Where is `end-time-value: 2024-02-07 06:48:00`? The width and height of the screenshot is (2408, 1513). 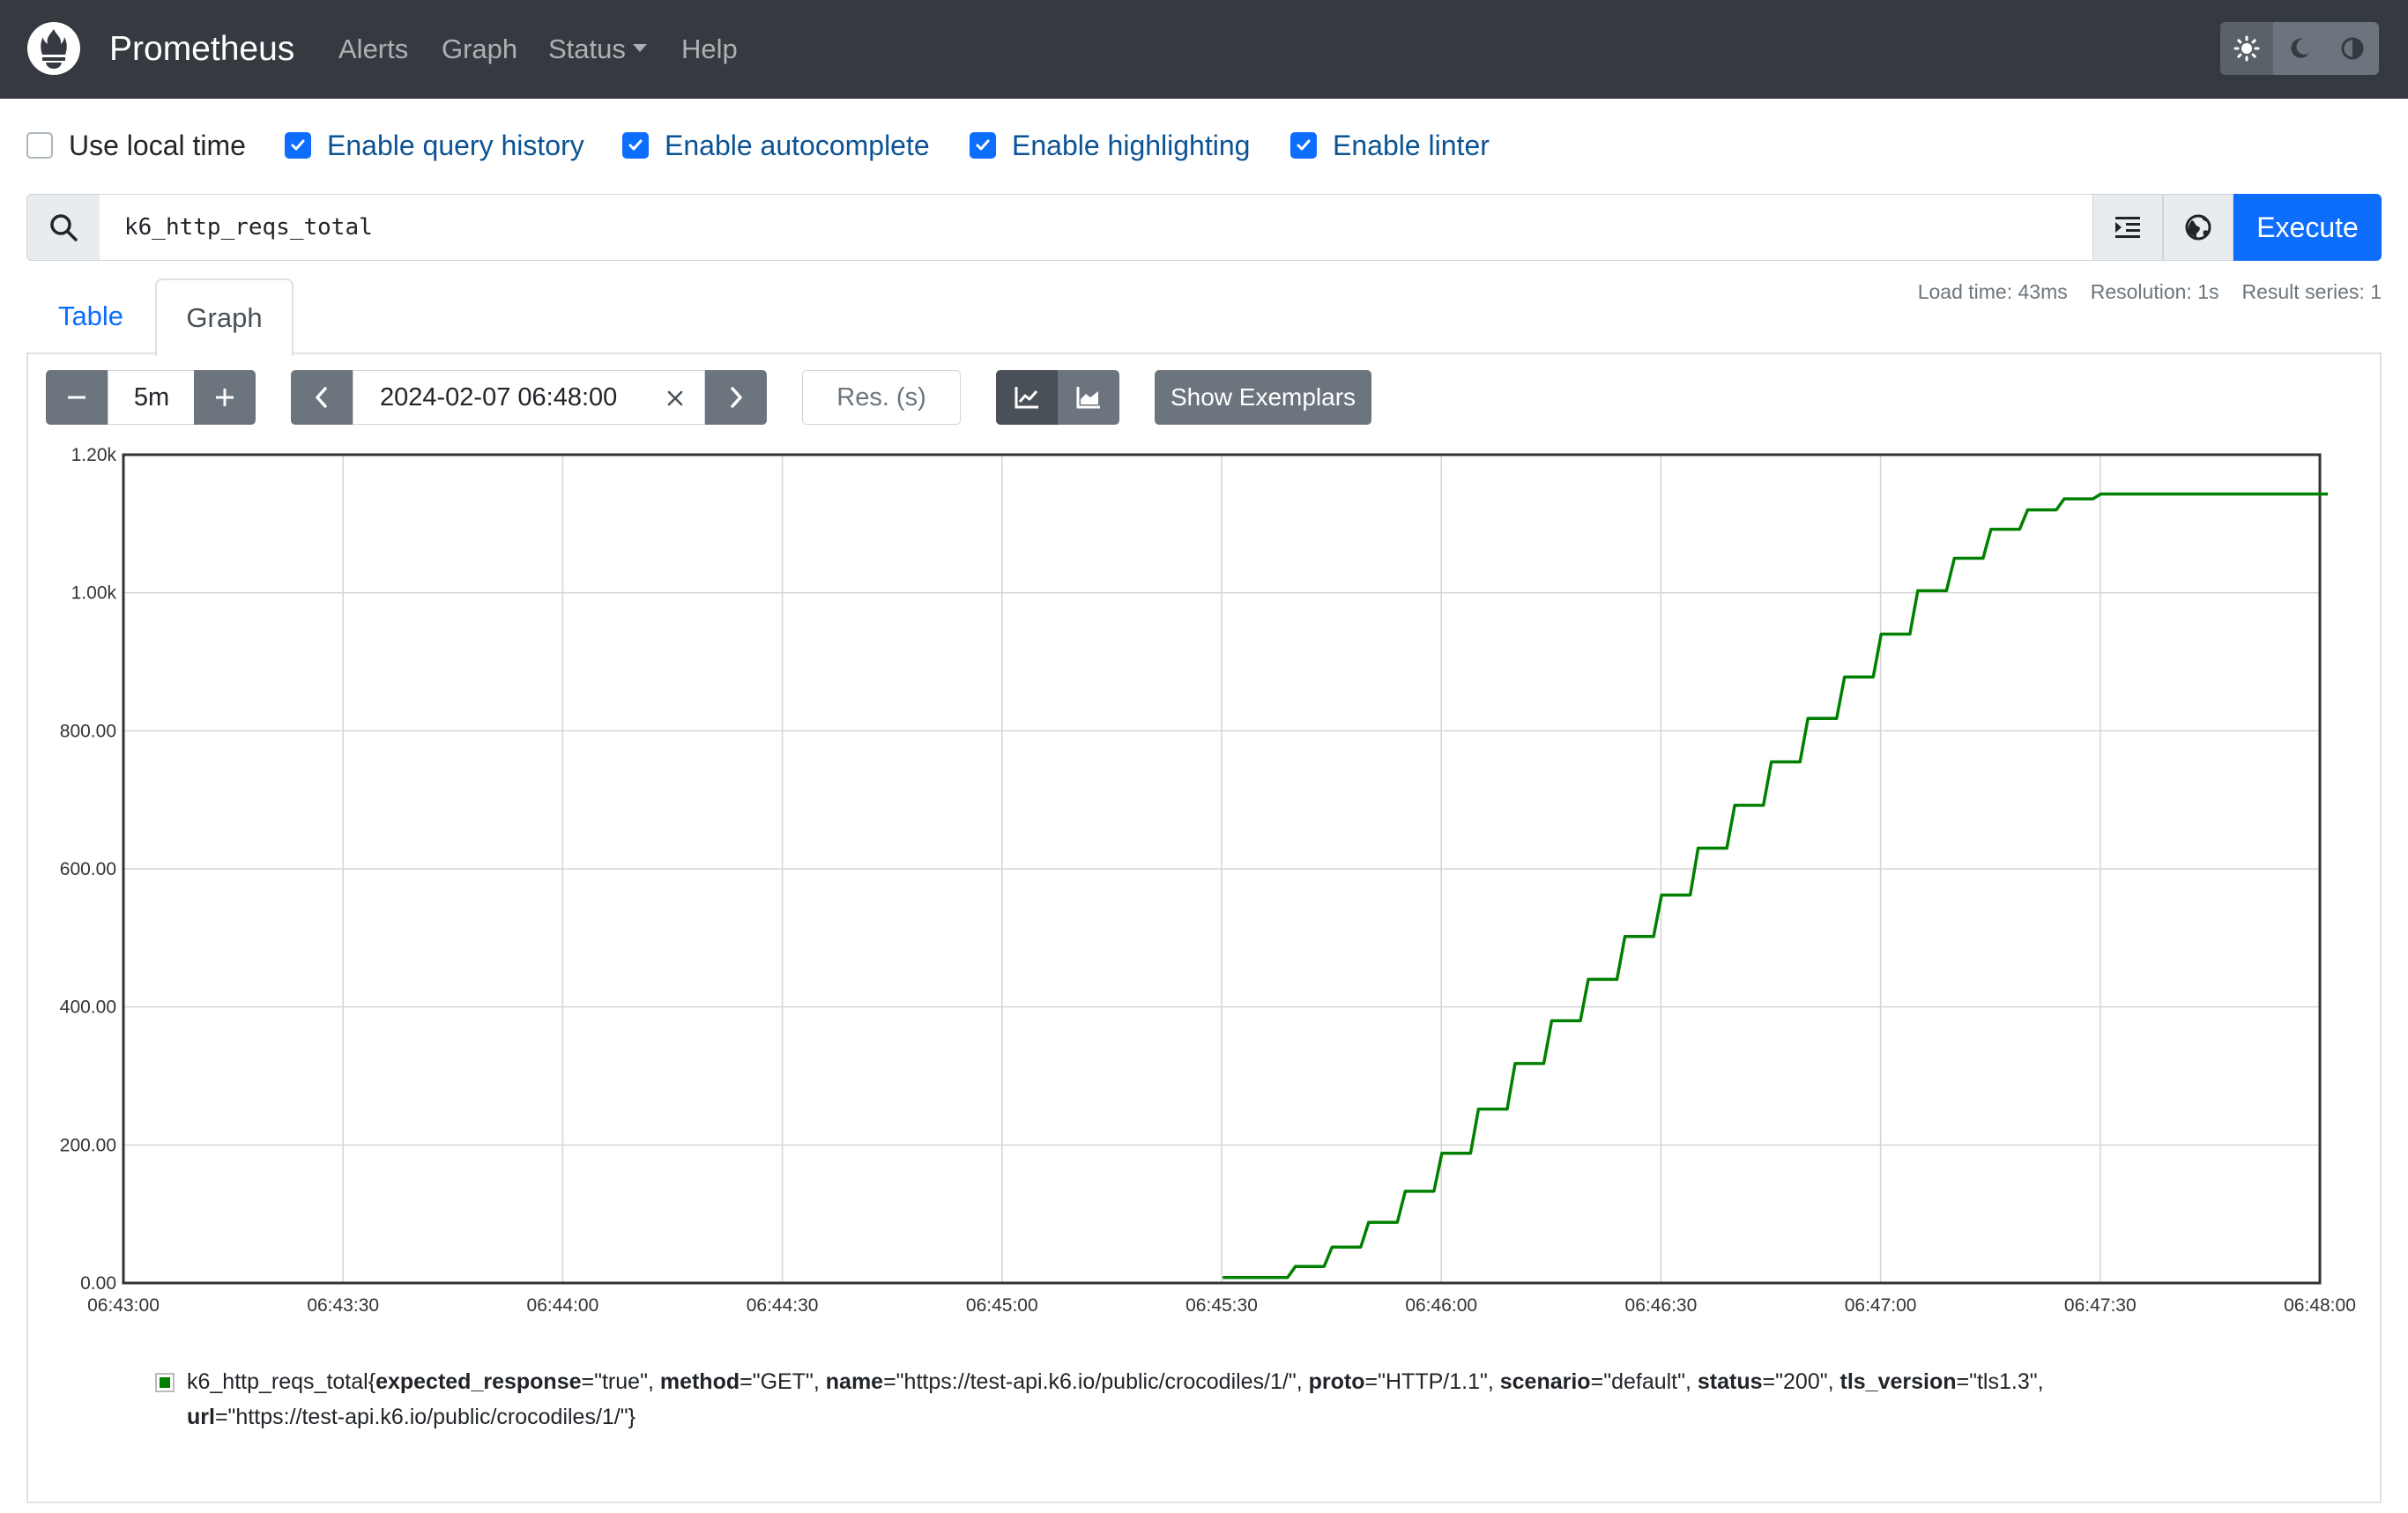
end-time-value: 2024-02-07 06:48:00 is located at coordinates (499, 397).